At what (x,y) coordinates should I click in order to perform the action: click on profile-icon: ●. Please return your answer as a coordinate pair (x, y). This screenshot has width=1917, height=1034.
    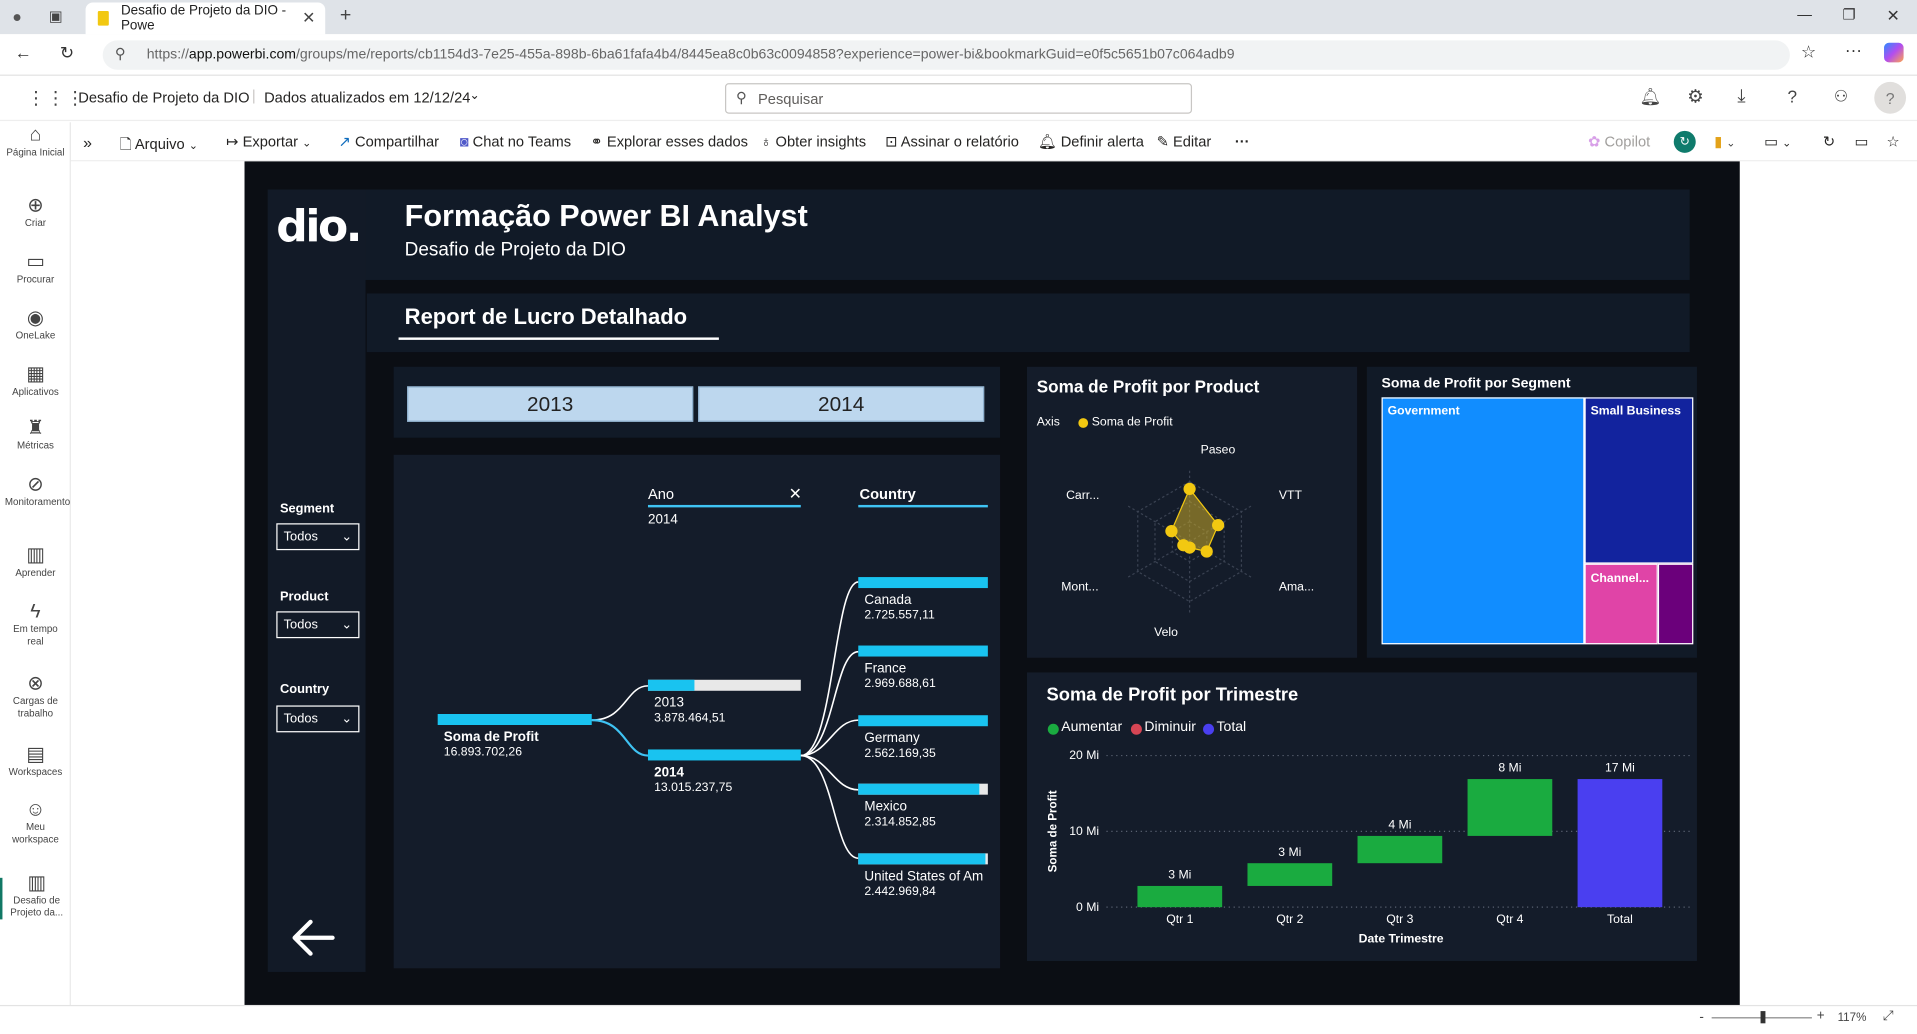
    Looking at the image, I should click on (17, 16).